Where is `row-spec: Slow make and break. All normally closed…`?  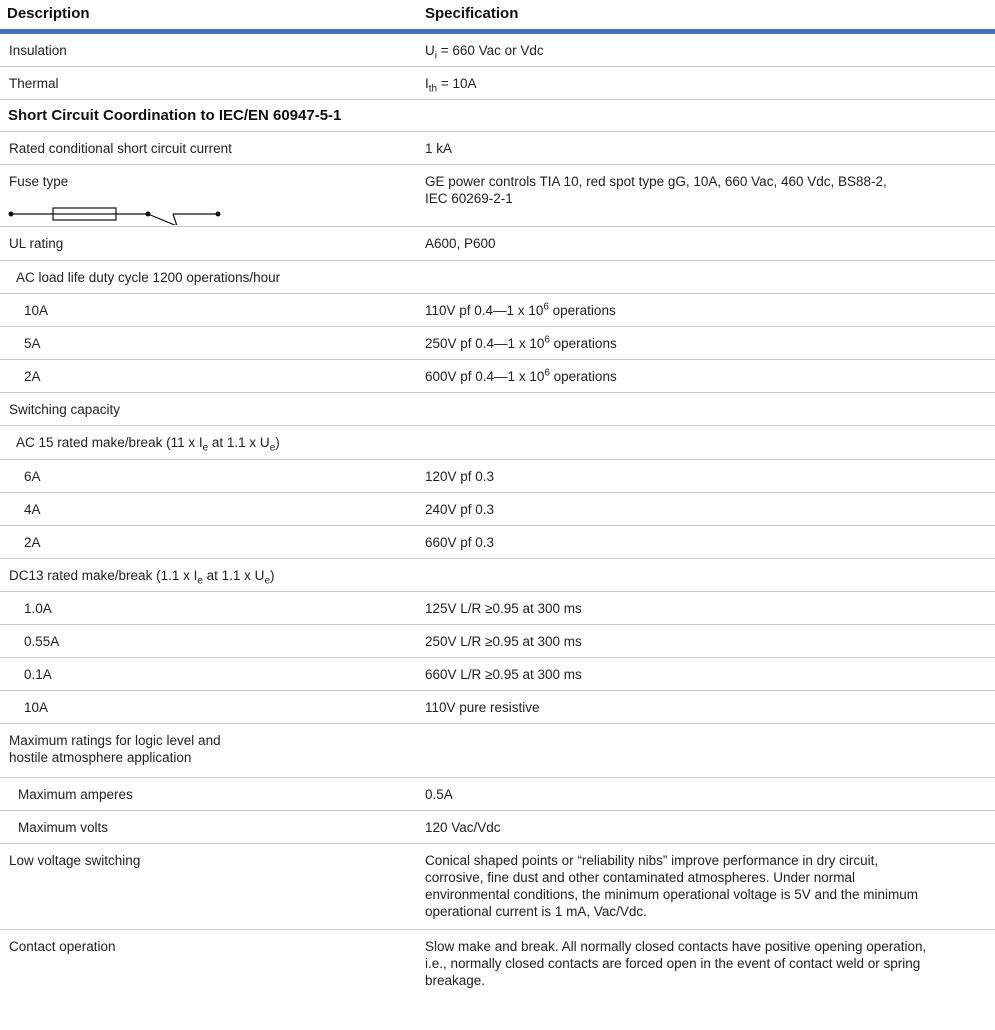 row-spec: Slow make and break. All normally closed… is located at coordinates (676, 963).